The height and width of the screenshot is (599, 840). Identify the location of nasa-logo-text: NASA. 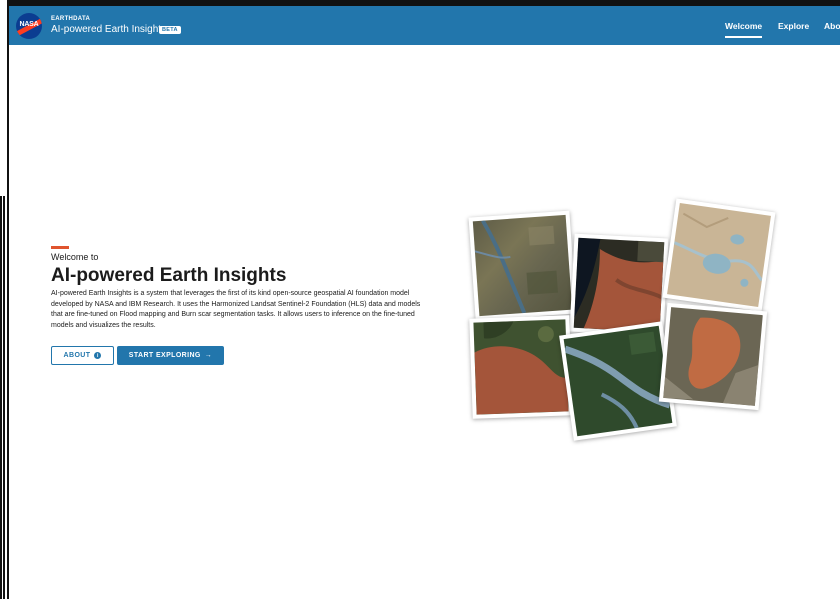
(29, 24).